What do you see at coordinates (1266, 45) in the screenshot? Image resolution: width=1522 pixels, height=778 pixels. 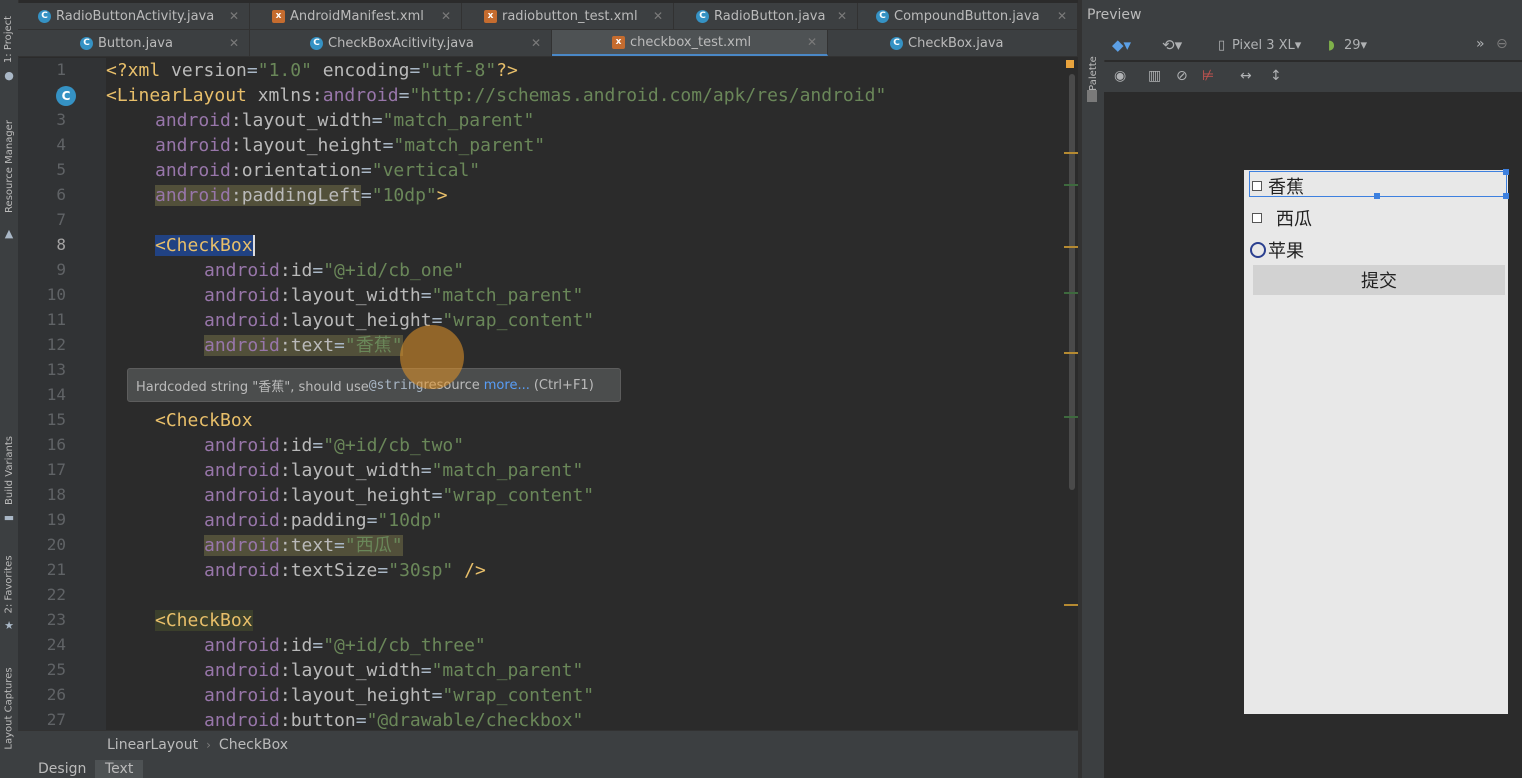 I see `device-select: Pixel 3 XL▾` at bounding box center [1266, 45].